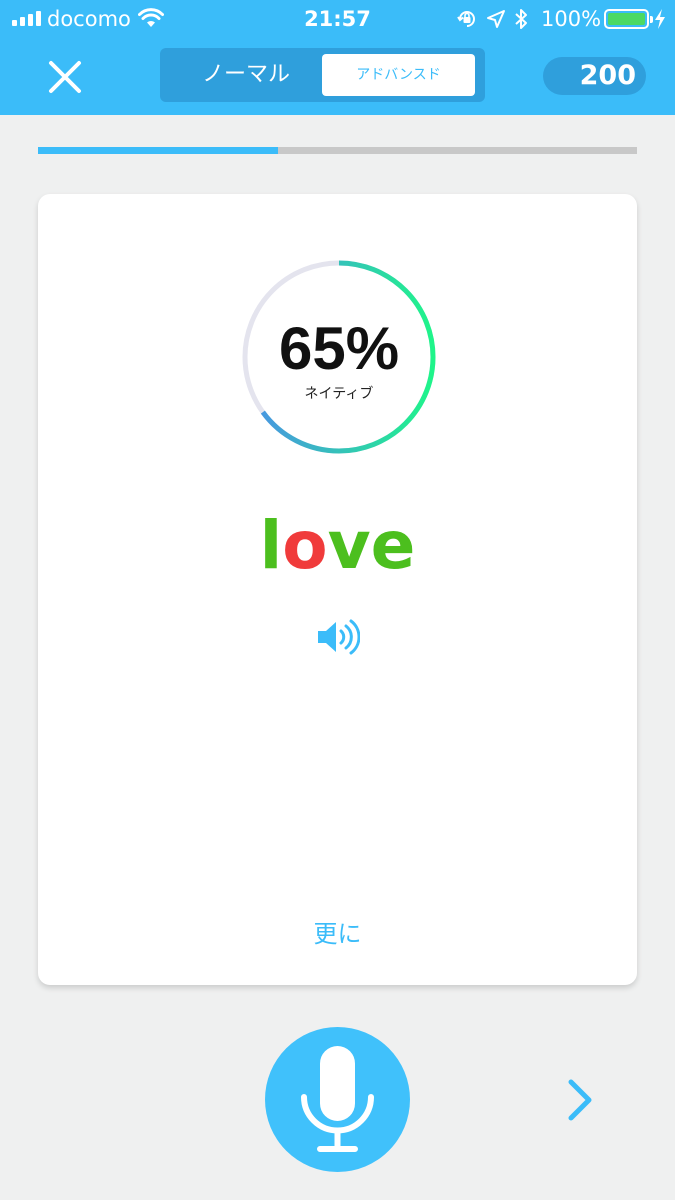 This screenshot has width=675, height=1200. What do you see at coordinates (271, 545) in the screenshot?
I see `word-letter: l` at bounding box center [271, 545].